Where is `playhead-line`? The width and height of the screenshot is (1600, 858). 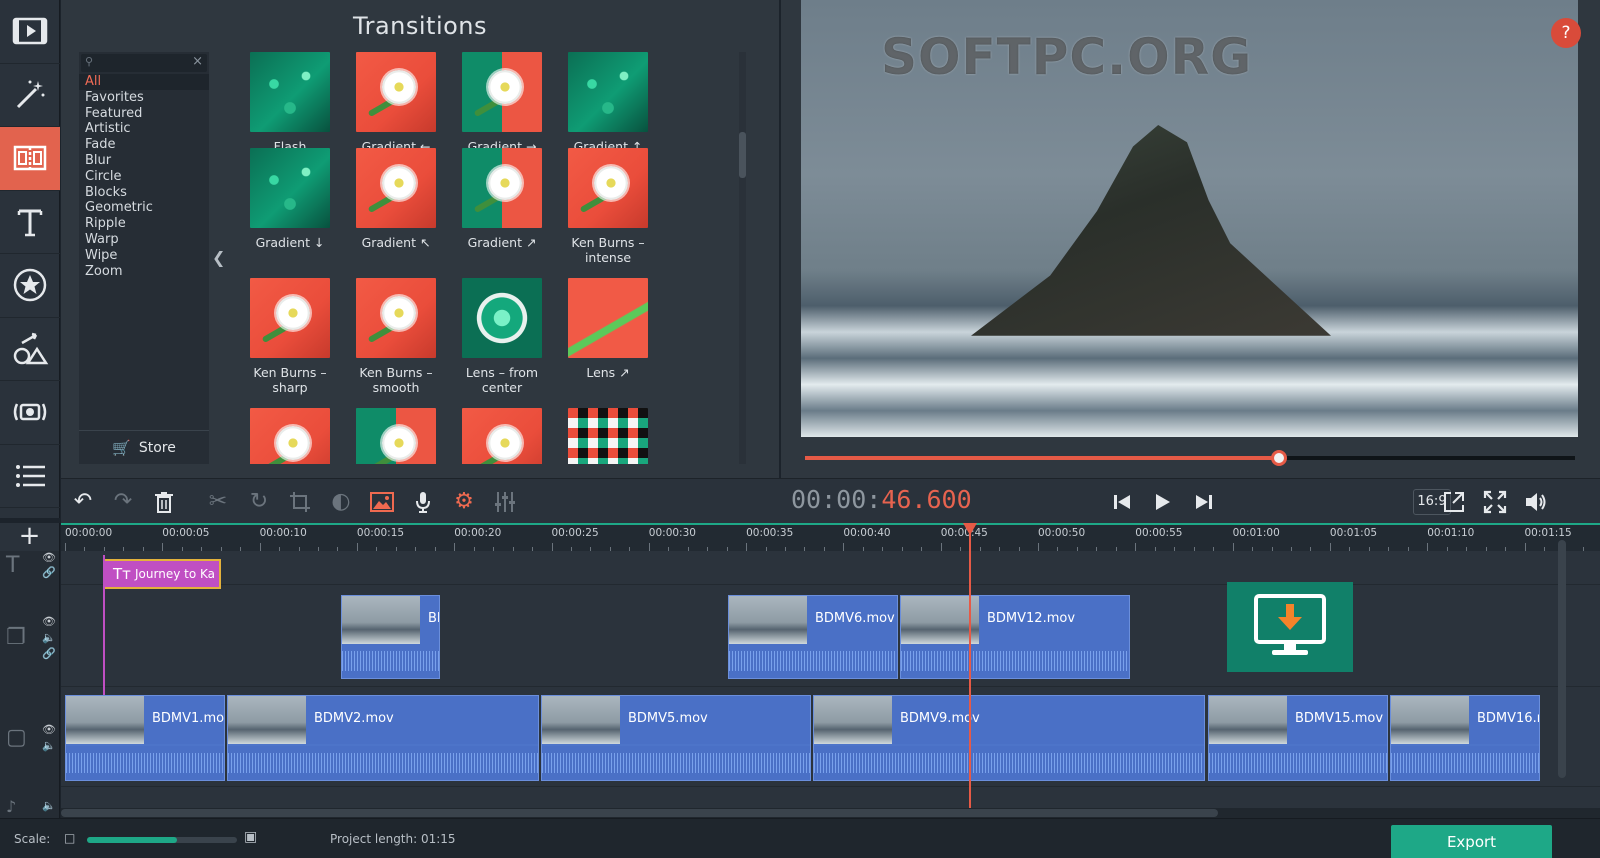 playhead-line is located at coordinates (970, 665).